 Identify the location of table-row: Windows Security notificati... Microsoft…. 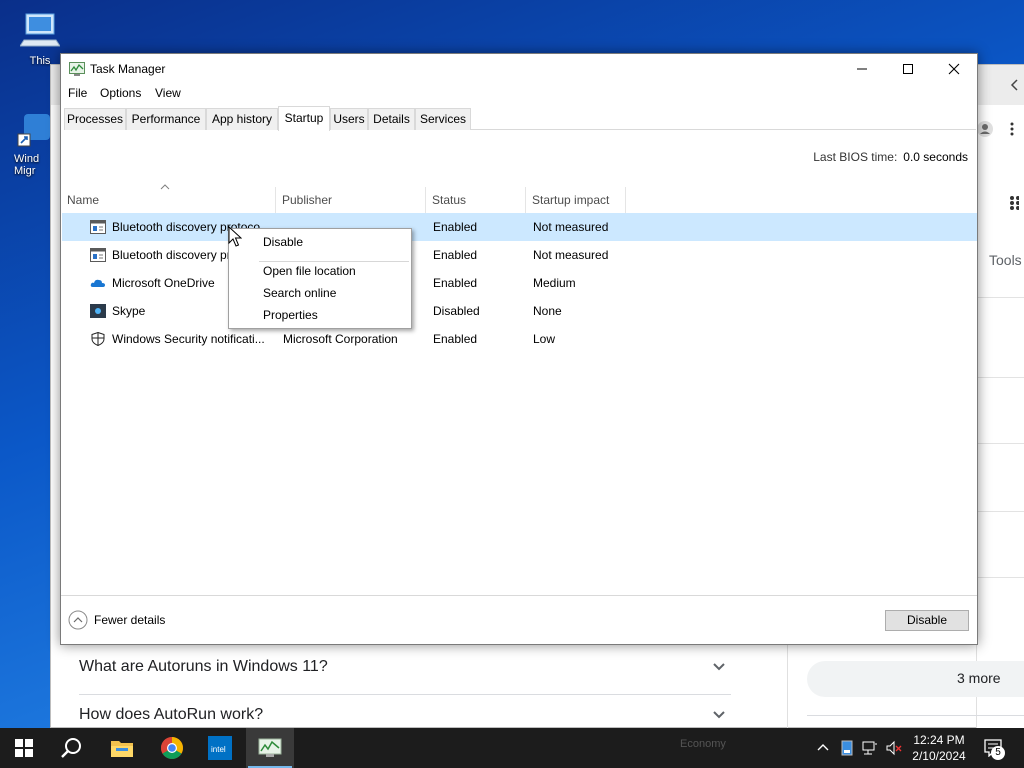
(519, 339).